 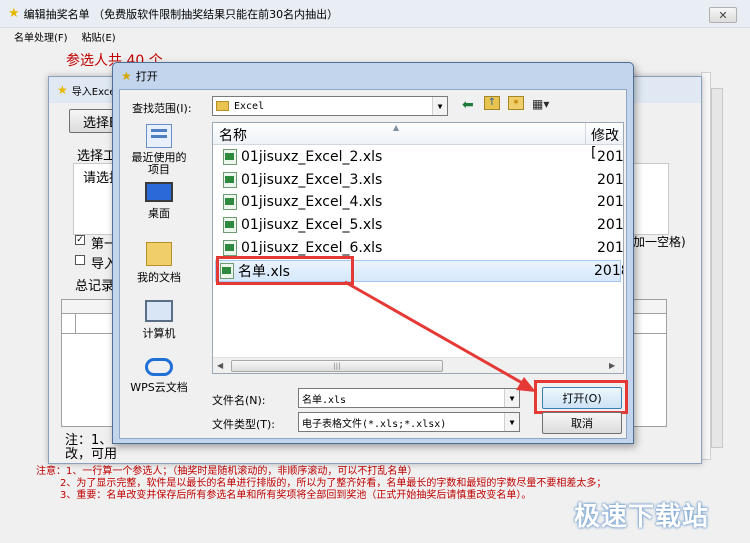 I want to click on desktop-icon, so click(x=159, y=192).